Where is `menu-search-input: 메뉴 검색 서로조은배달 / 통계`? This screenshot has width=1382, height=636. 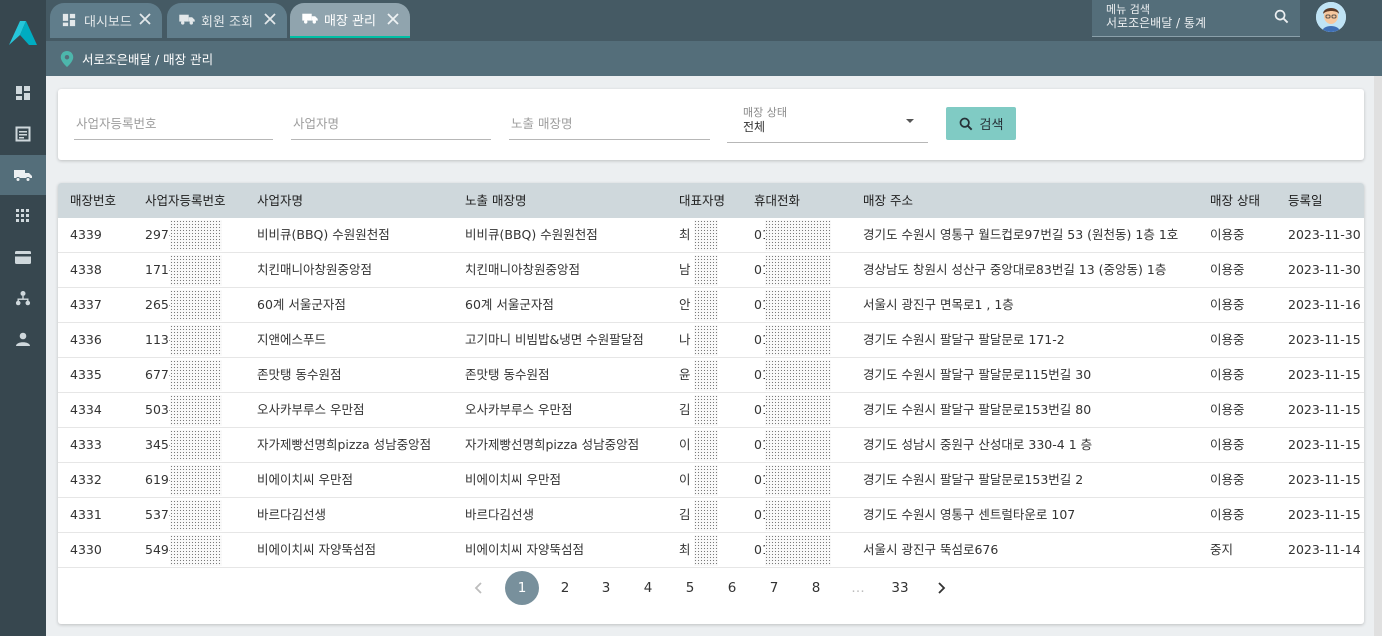
menu-search-input: 메뉴 검색 서로조은배달 / 통계 is located at coordinates (1196, 18).